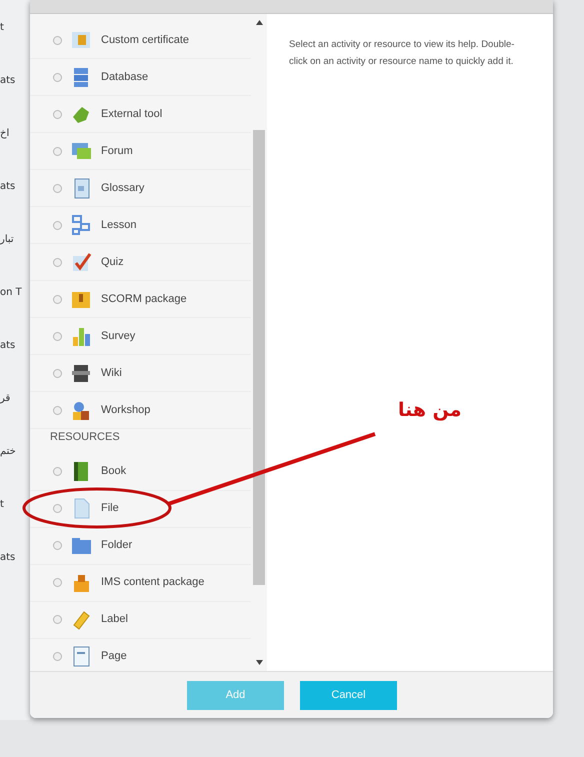 The image size is (584, 757). I want to click on activity-label: Book, so click(113, 471).